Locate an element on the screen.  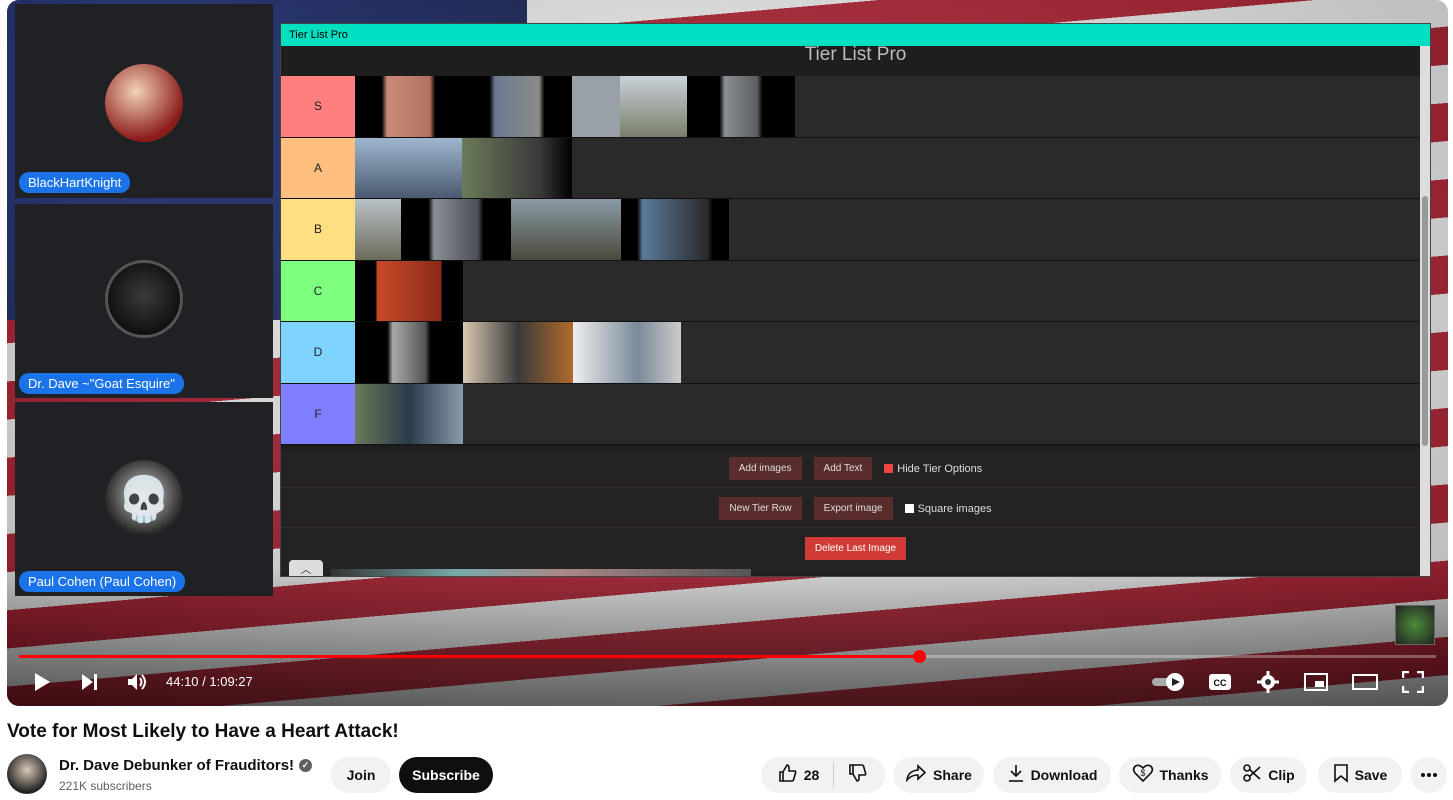
heart-dollar-icon: $ is located at coordinates (1143, 775).